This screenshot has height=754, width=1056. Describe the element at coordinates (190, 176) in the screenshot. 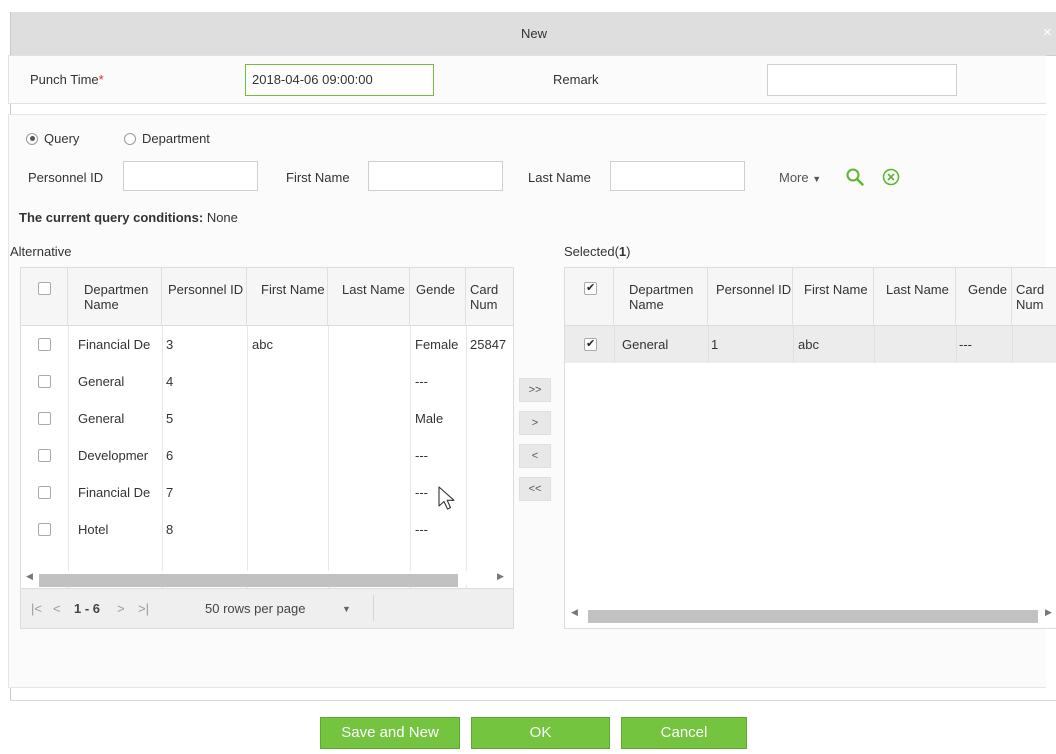

I see `personnel-id-input` at that location.